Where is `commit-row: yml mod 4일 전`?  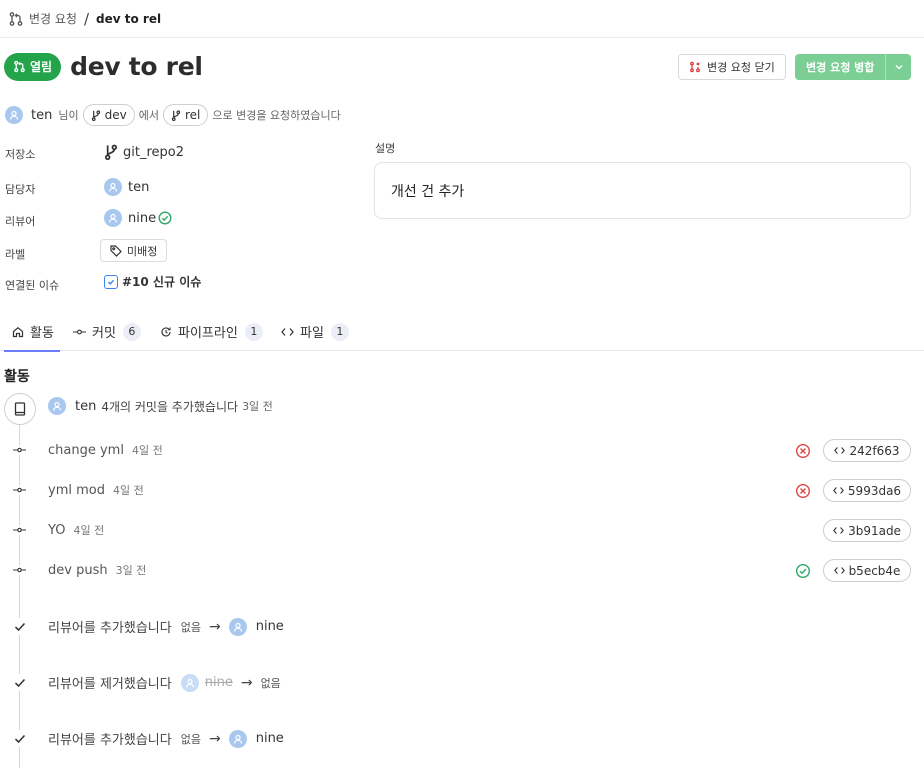
commit-row: yml mod 4일 전 is located at coordinates (96, 490).